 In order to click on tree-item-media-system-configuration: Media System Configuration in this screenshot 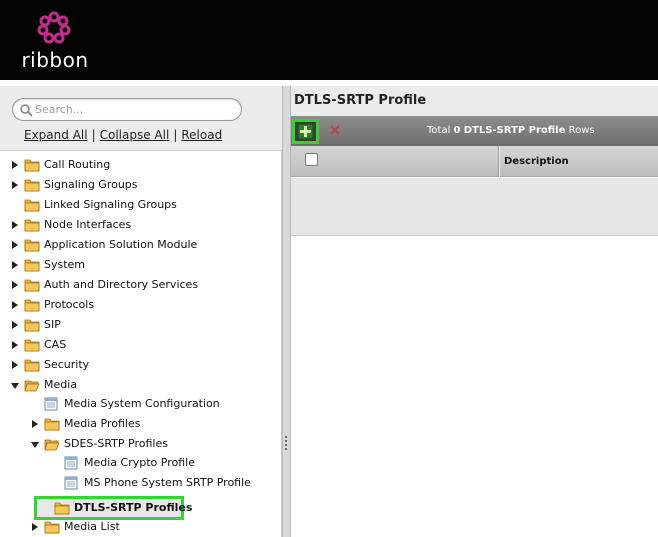, I will do `click(125, 404)`.